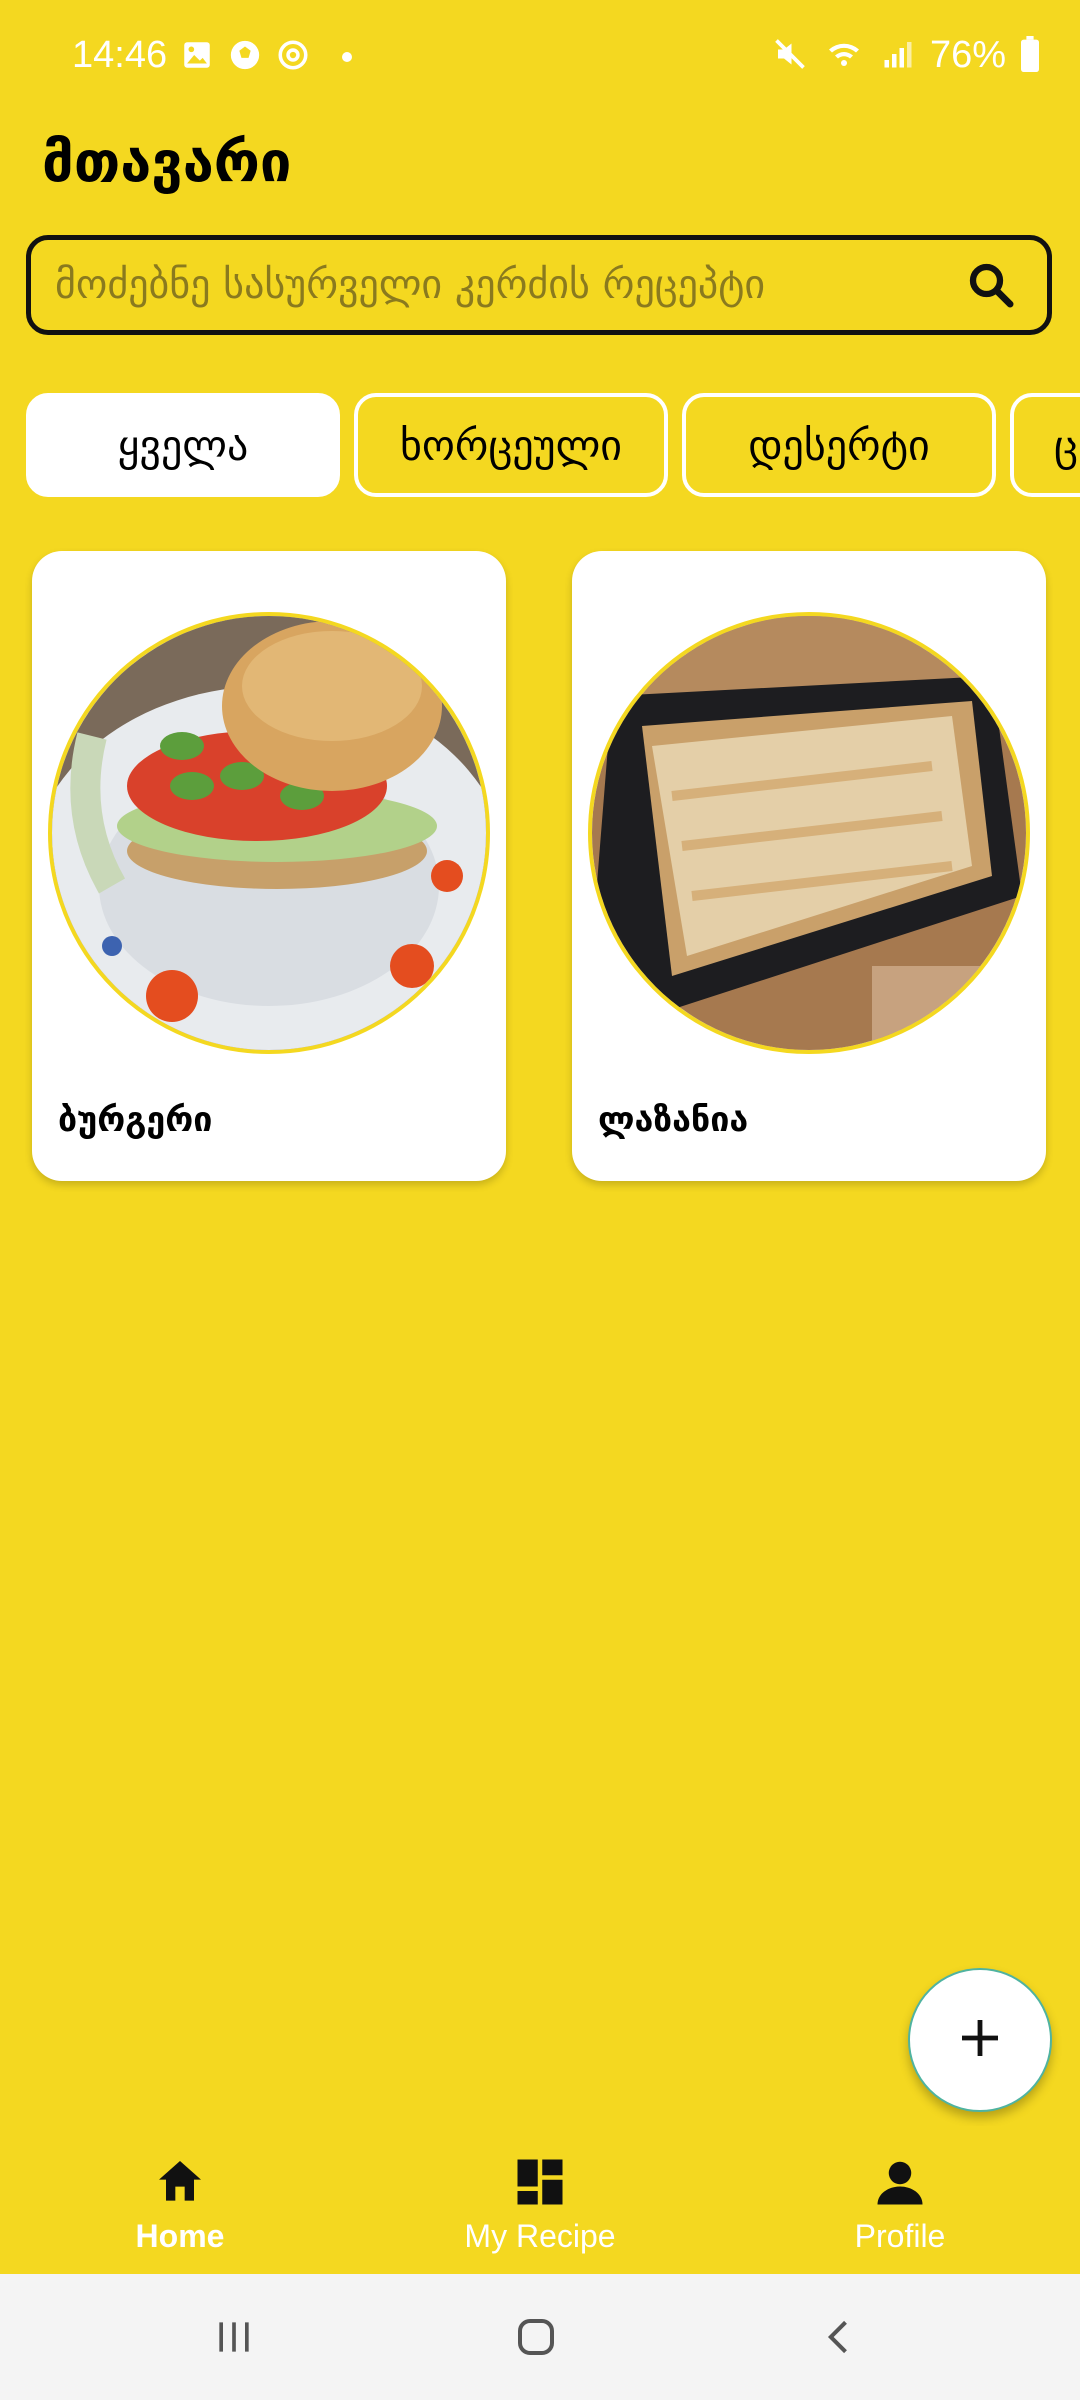  I want to click on nav-label: Home, so click(180, 2236).